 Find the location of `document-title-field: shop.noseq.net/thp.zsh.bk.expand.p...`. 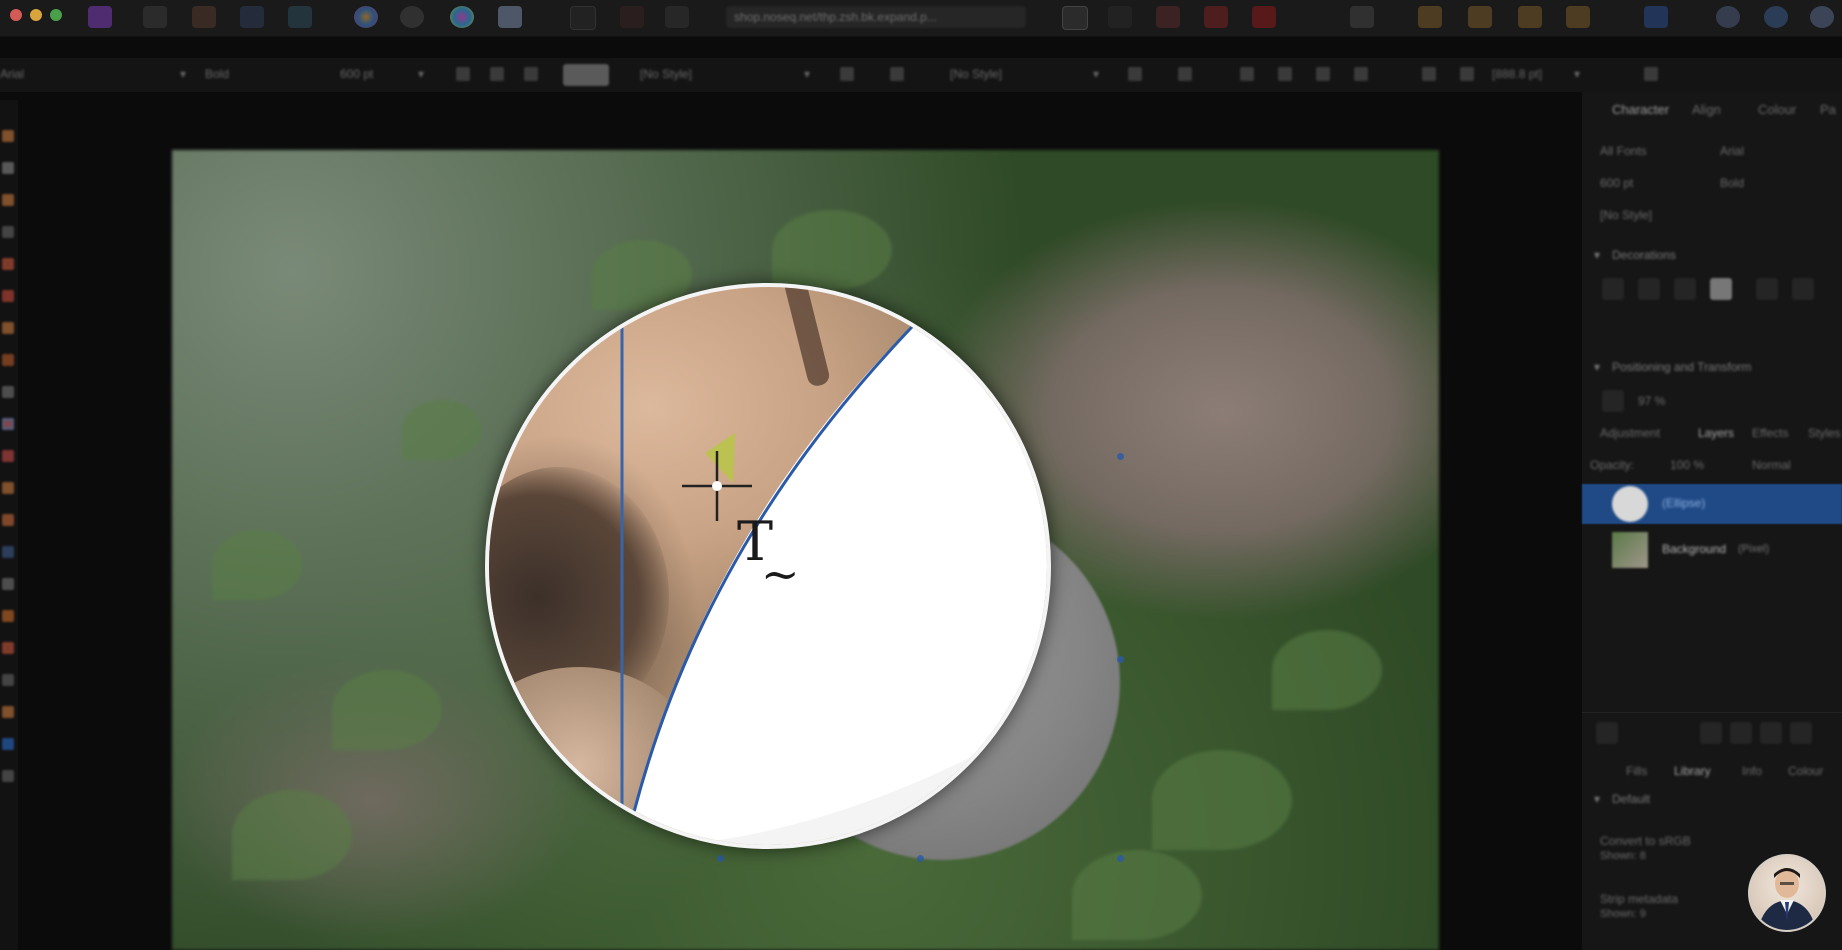

document-title-field: shop.noseq.net/thp.zsh.bk.expand.p... is located at coordinates (876, 17).